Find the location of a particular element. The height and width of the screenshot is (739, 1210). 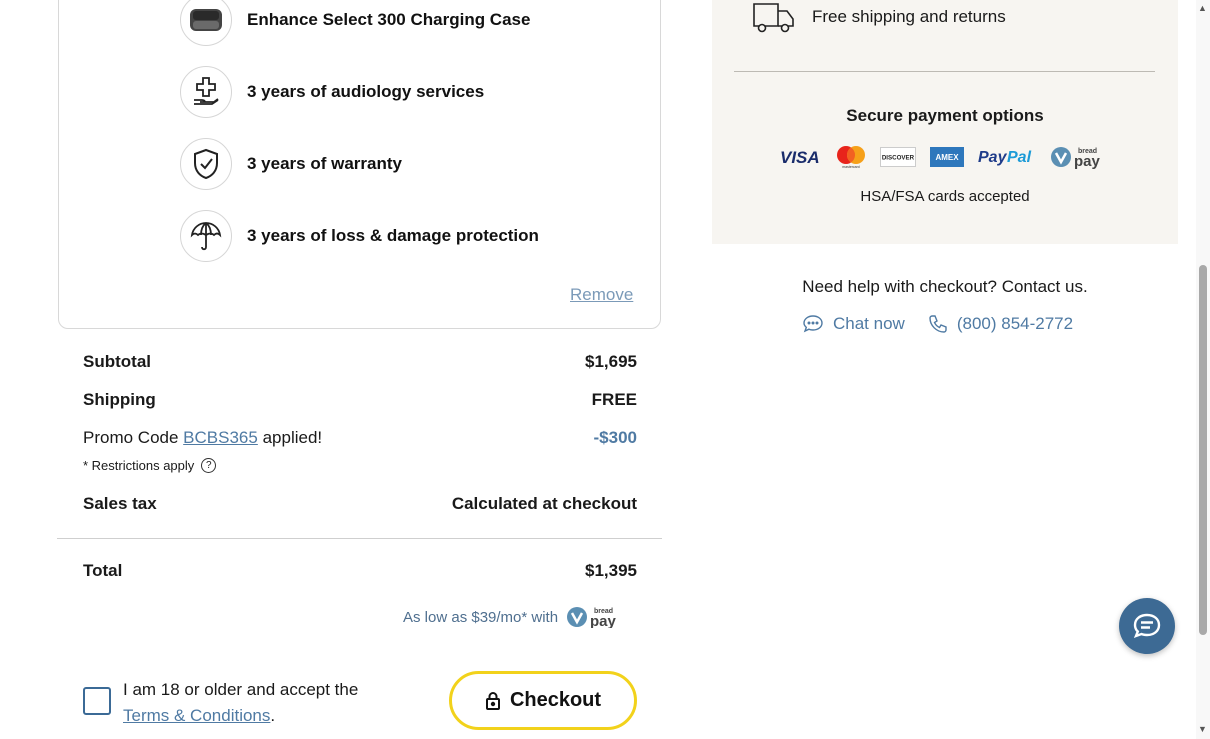

shipping-text: Free shipping and returns is located at coordinates (909, 17).